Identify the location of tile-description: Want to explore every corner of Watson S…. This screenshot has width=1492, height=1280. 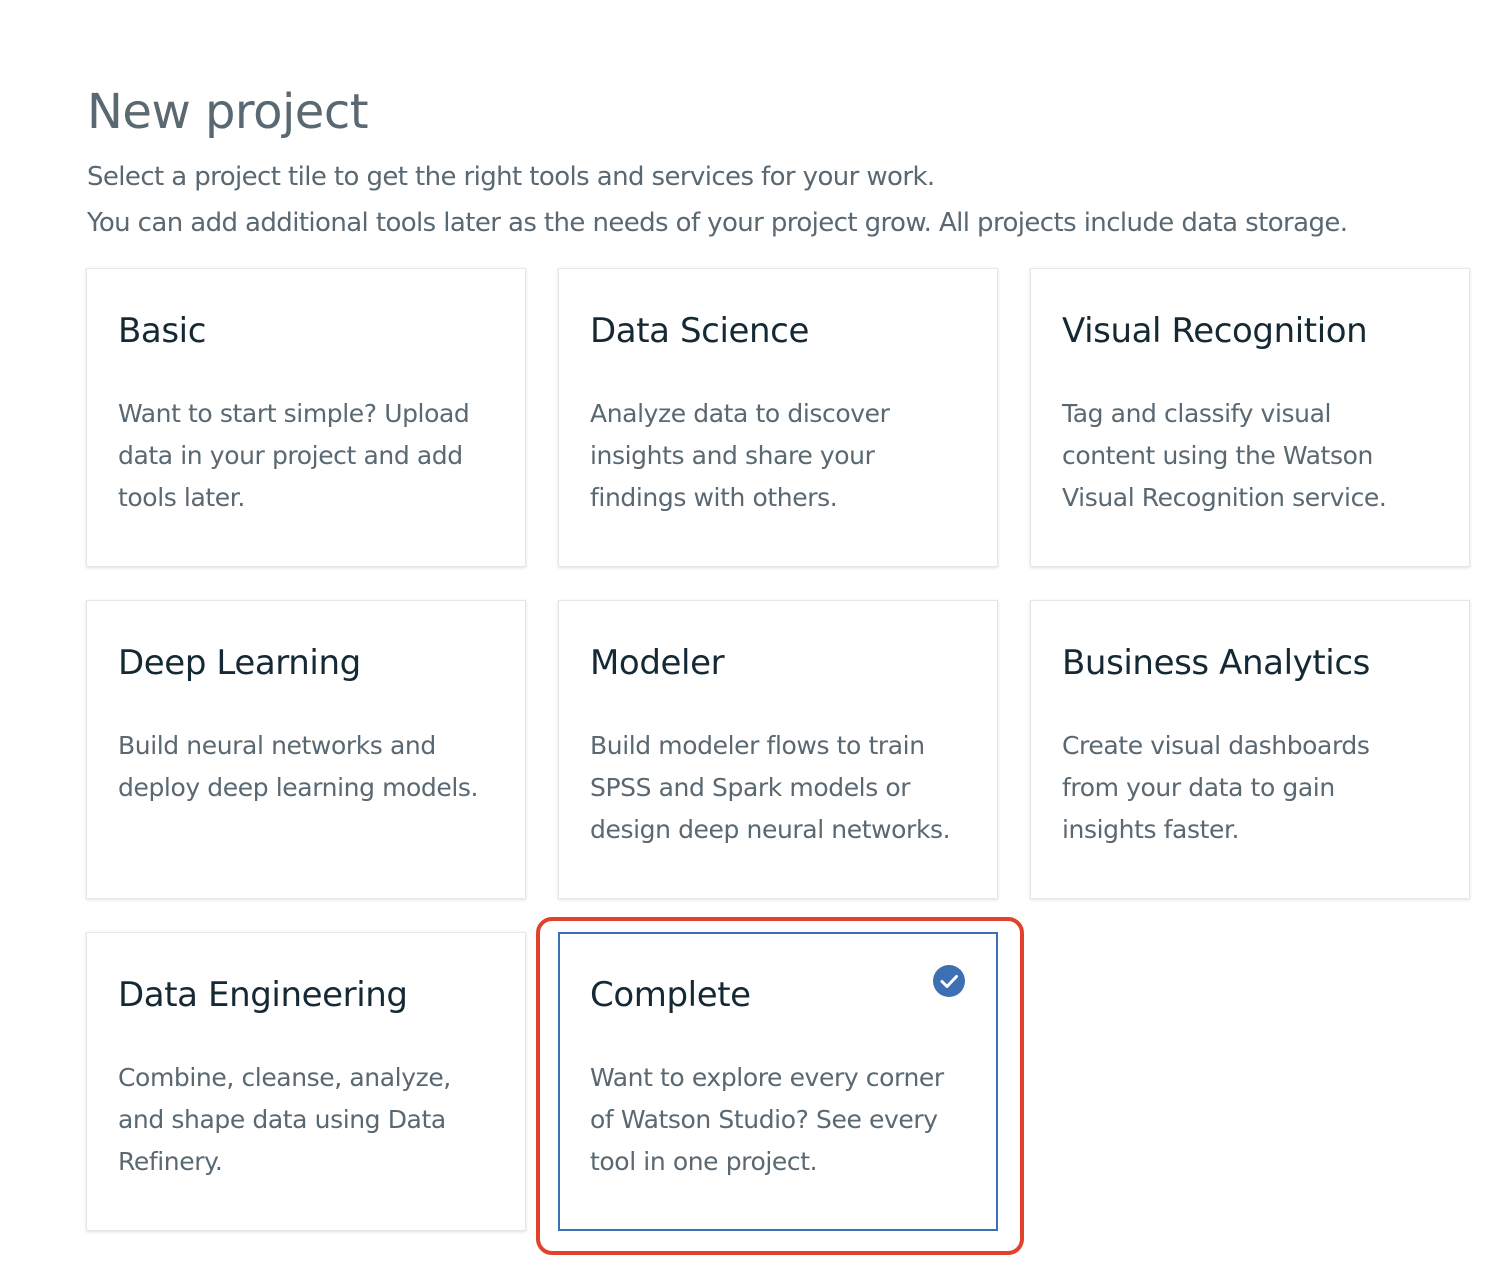
(767, 1119).